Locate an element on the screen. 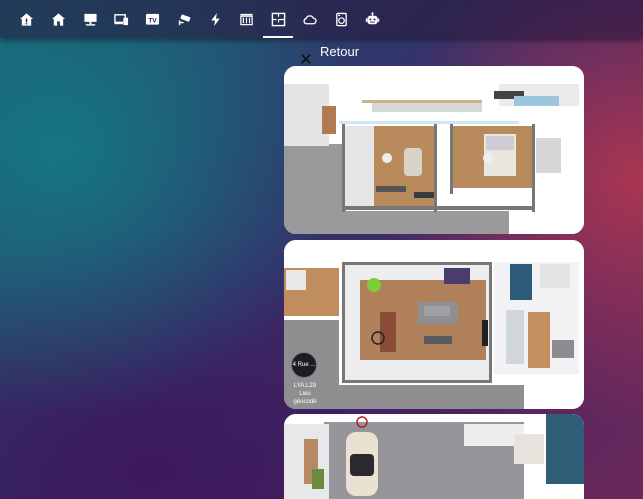  pin-caption-line-1: LYA.L29 is located at coordinates (305, 386).